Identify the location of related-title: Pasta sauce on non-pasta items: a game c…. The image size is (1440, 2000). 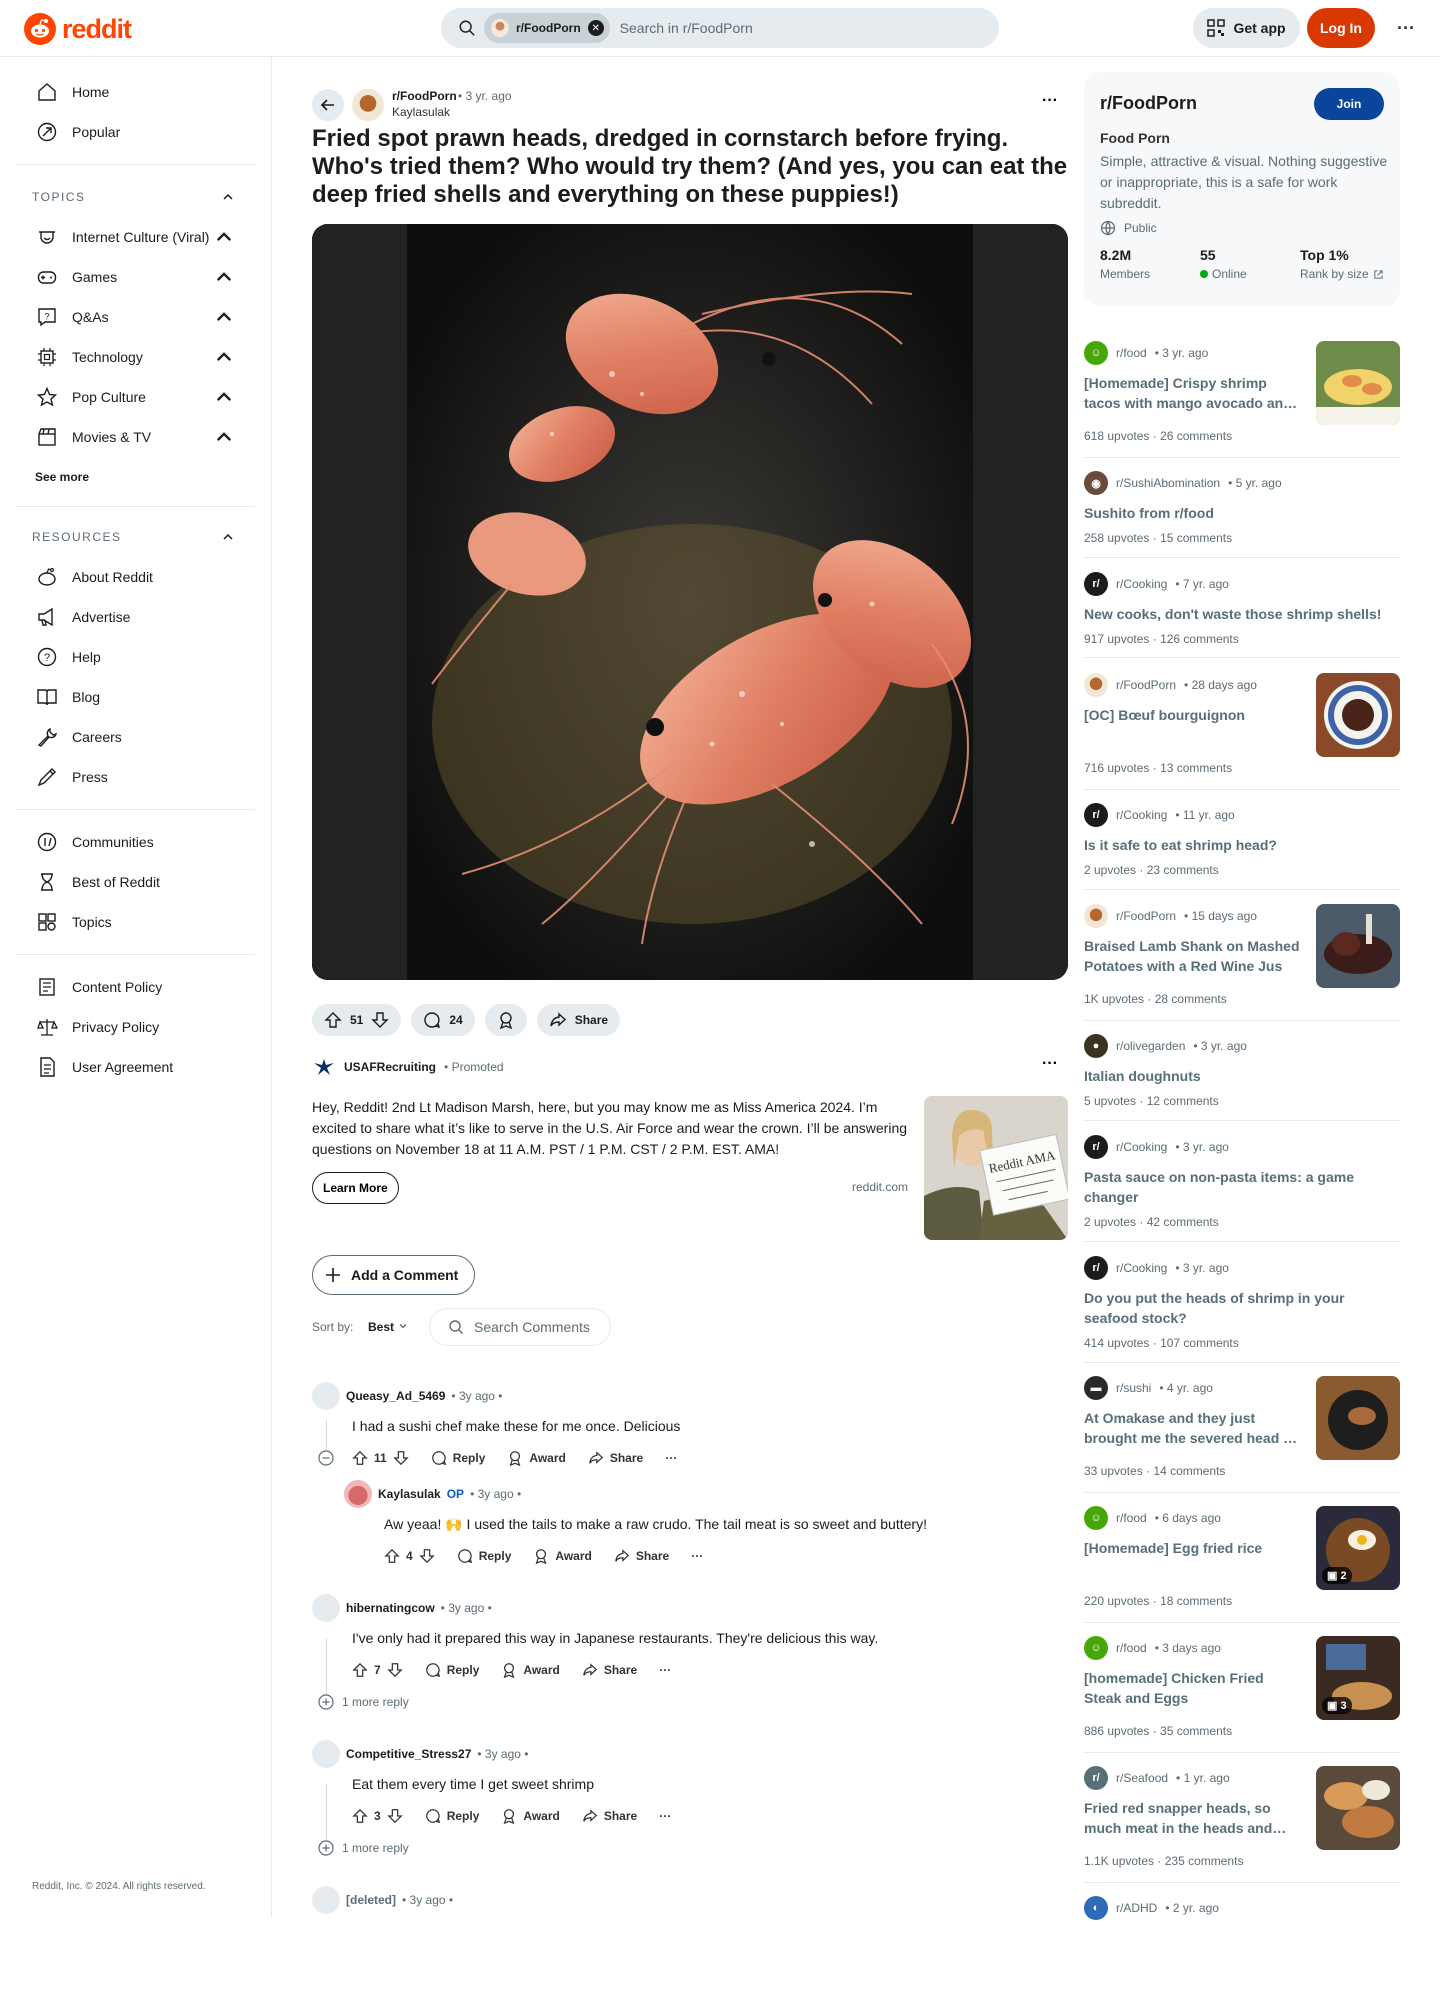
(1239, 1187).